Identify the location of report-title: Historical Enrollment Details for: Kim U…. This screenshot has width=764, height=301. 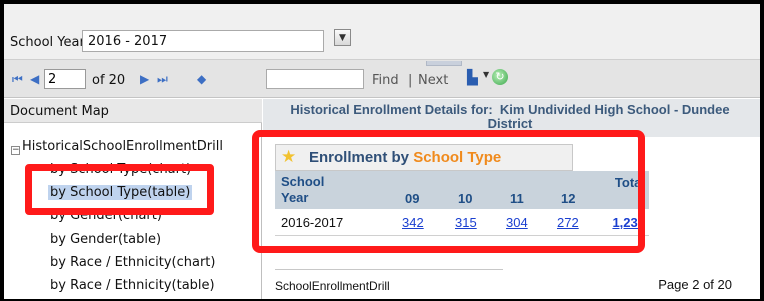
(510, 117).